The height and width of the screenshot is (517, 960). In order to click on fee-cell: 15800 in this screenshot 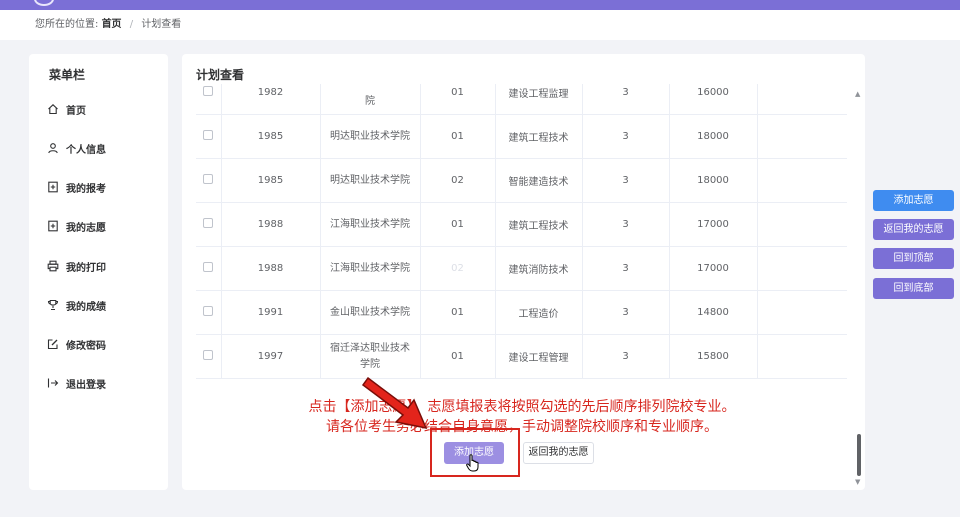, I will do `click(713, 356)`.